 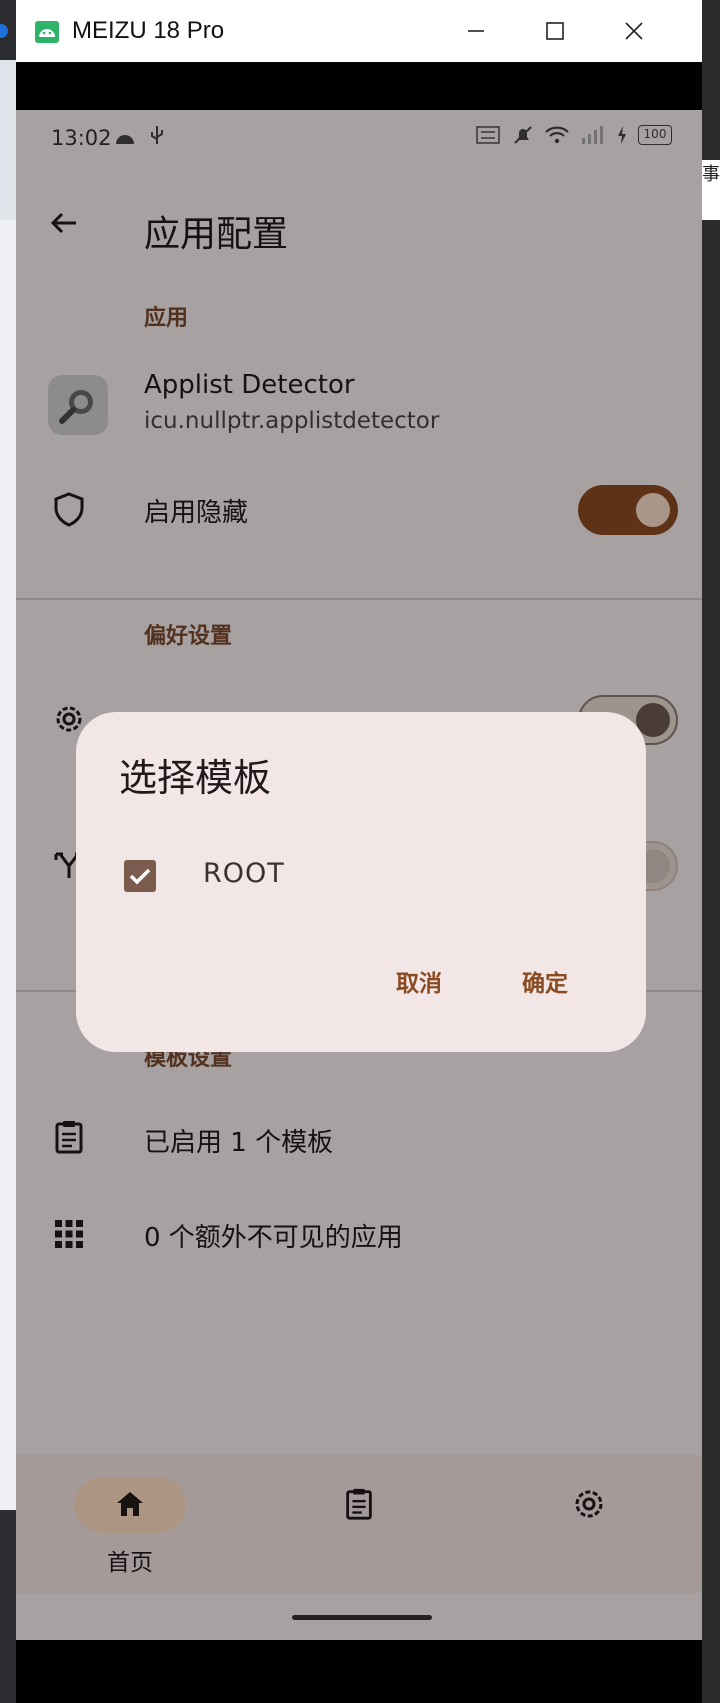 What do you see at coordinates (359, 86) in the screenshot?
I see `emulator-top-band` at bounding box center [359, 86].